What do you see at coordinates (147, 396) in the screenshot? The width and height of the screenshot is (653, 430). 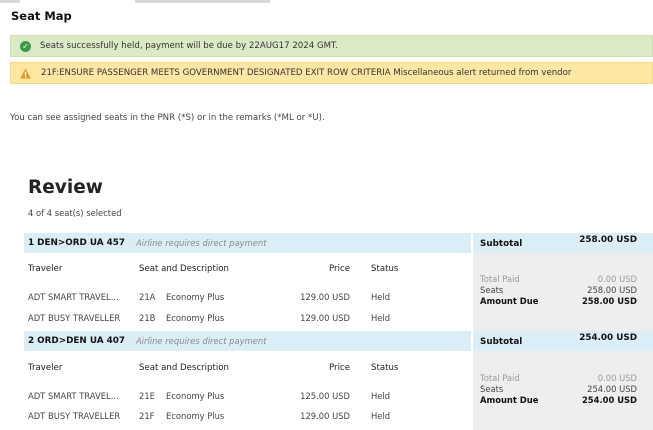 I see `seat-number: 21E` at bounding box center [147, 396].